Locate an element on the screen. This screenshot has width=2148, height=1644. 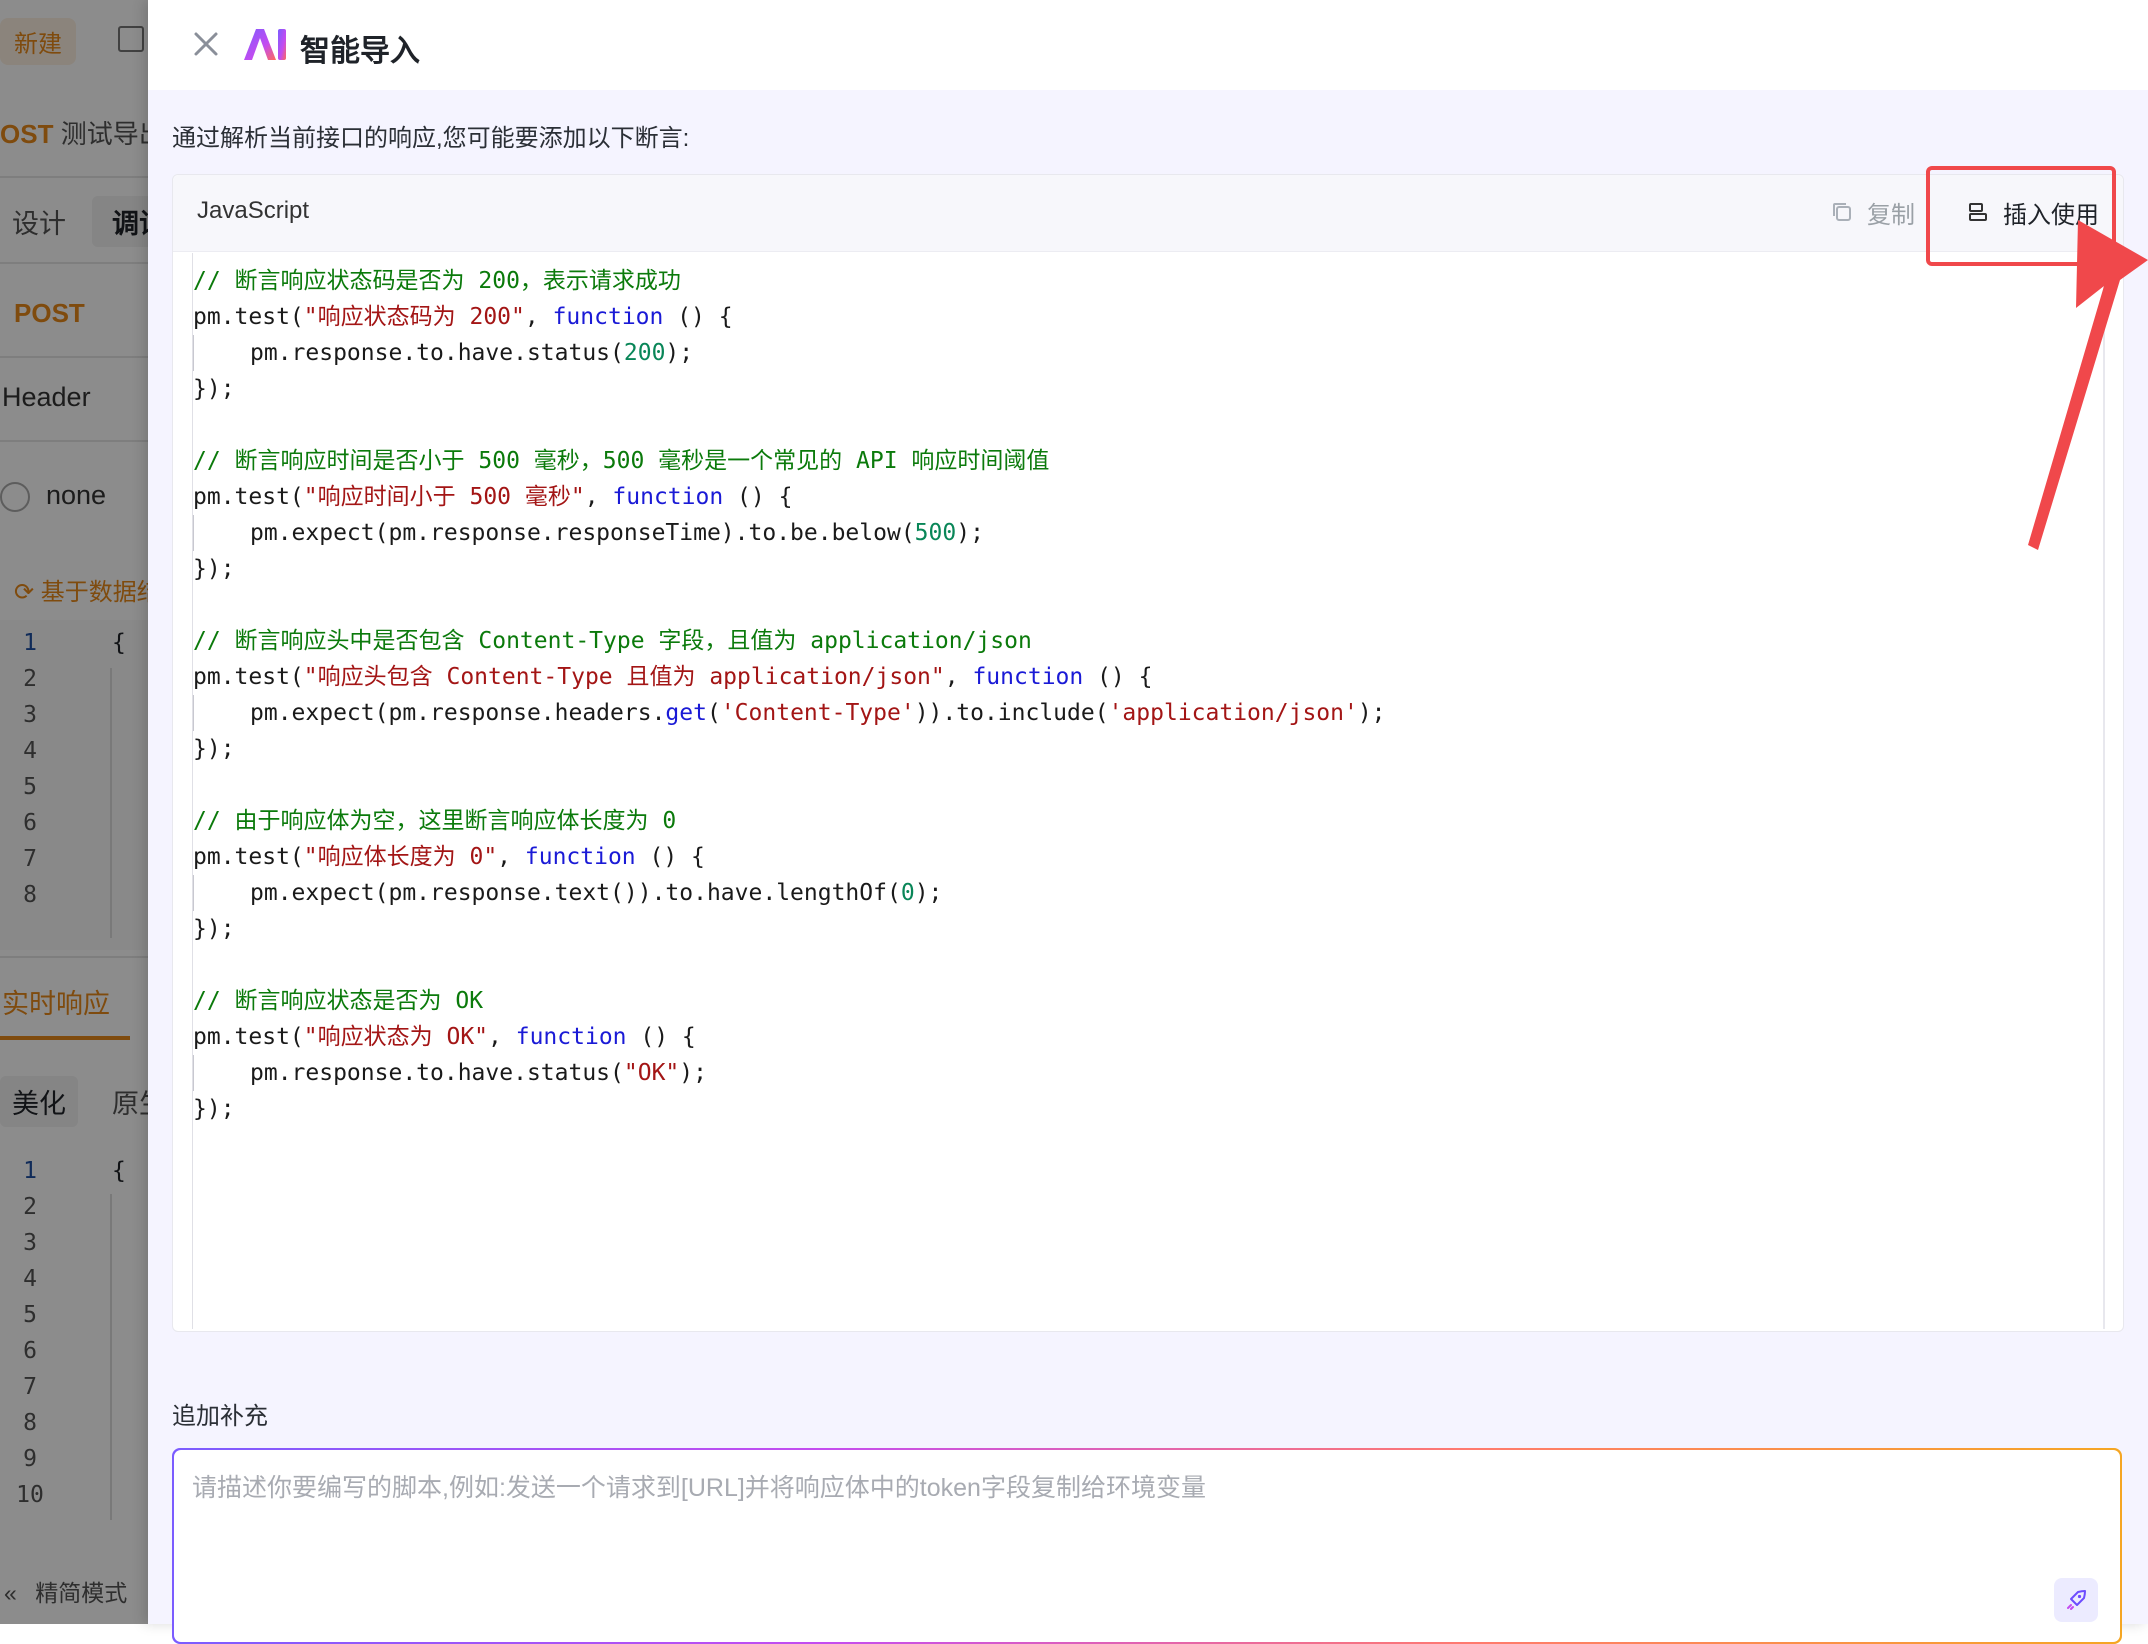
drawer-header: 智能导入 is located at coordinates (1148, 45).